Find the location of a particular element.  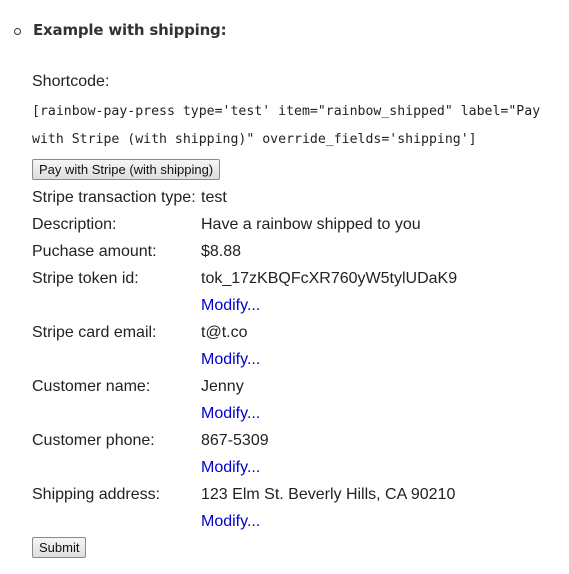

detail-row-phone: Customer phone: 867-5309 is located at coordinates (244, 440).